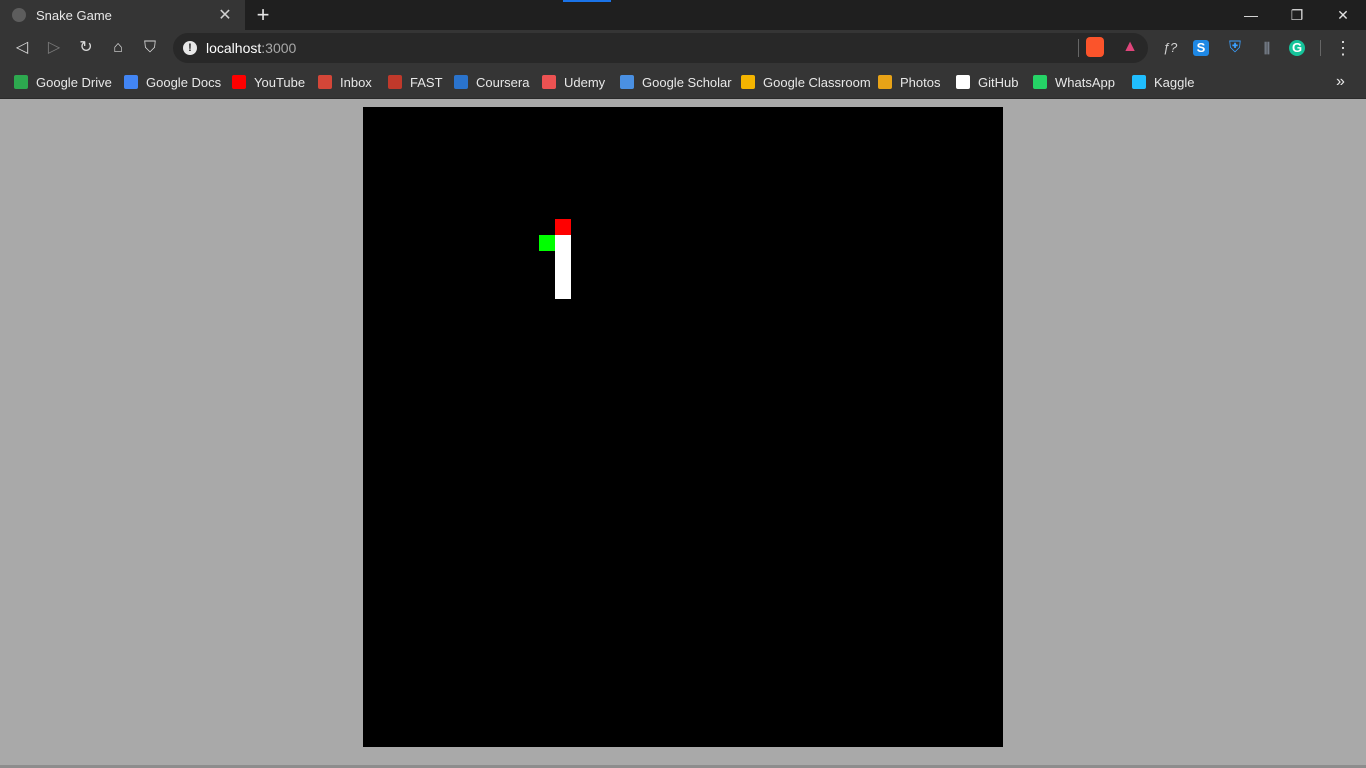 The width and height of the screenshot is (1366, 768). What do you see at coordinates (184, 82) in the screenshot?
I see `bookmark-label: Google Docs` at bounding box center [184, 82].